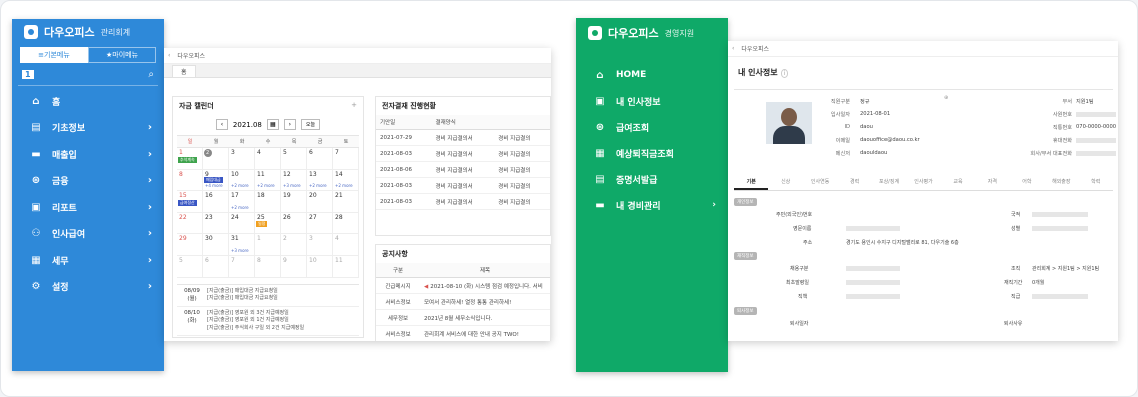 This screenshot has width=1138, height=397. What do you see at coordinates (346, 180) in the screenshot?
I see `calendar-day: 14 +2 more` at bounding box center [346, 180].